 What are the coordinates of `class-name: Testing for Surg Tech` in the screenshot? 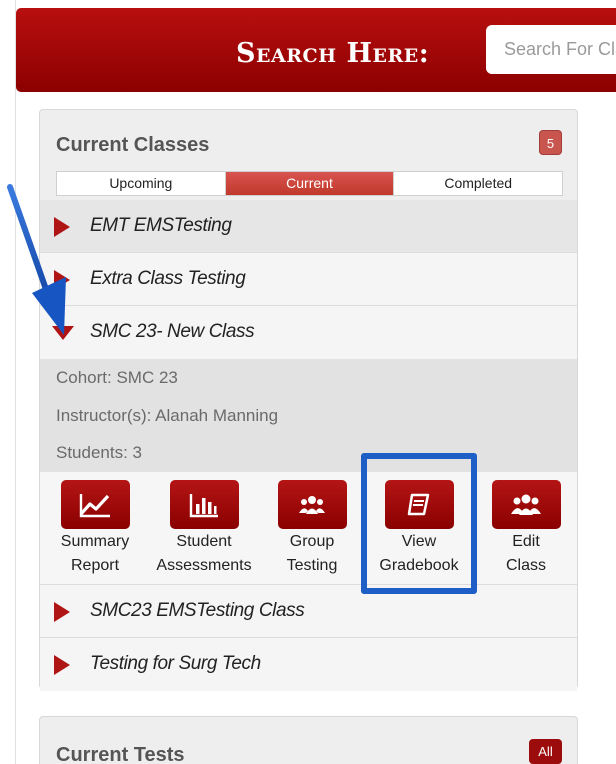 It's located at (175, 664).